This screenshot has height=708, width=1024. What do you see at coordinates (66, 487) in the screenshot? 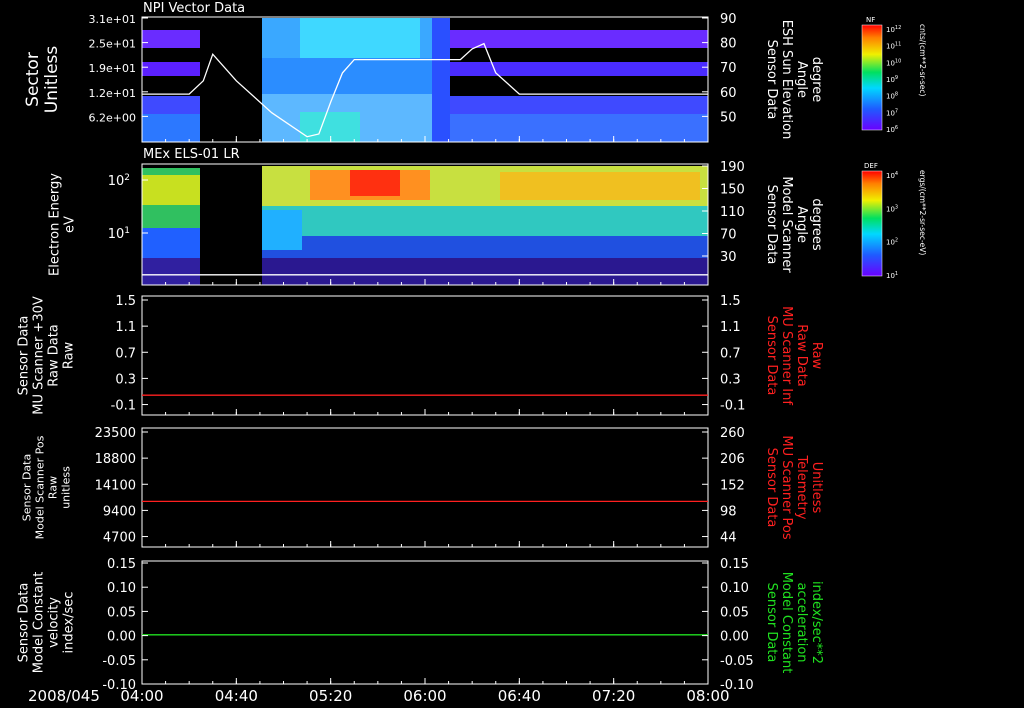
I see `left-axis-label: unitless` at bounding box center [66, 487].